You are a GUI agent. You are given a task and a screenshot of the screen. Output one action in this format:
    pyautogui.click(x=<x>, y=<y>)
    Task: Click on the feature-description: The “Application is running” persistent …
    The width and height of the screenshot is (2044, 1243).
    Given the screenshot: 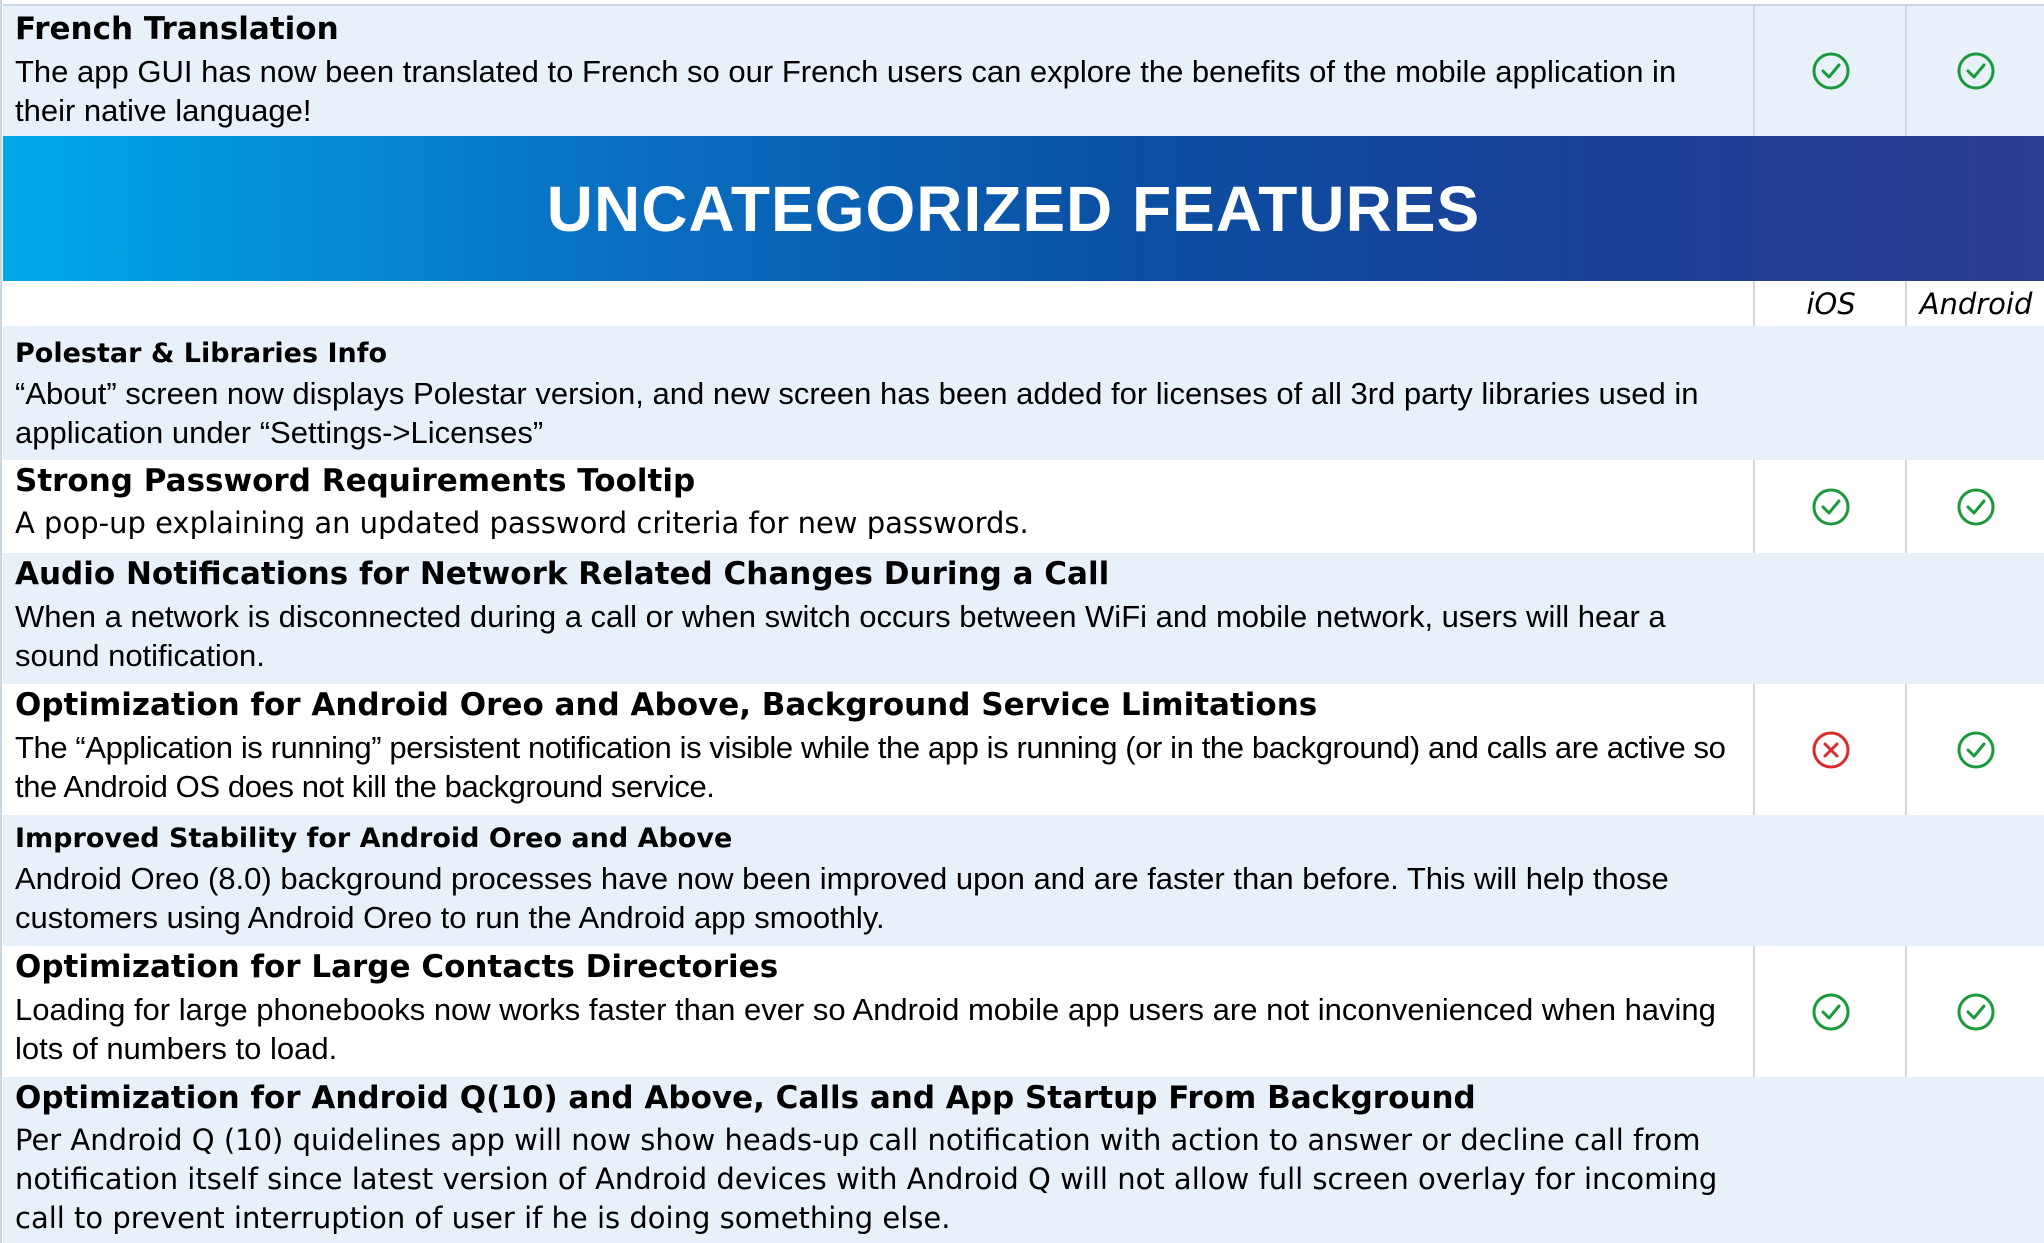 What is the action you would take?
    pyautogui.click(x=870, y=767)
    